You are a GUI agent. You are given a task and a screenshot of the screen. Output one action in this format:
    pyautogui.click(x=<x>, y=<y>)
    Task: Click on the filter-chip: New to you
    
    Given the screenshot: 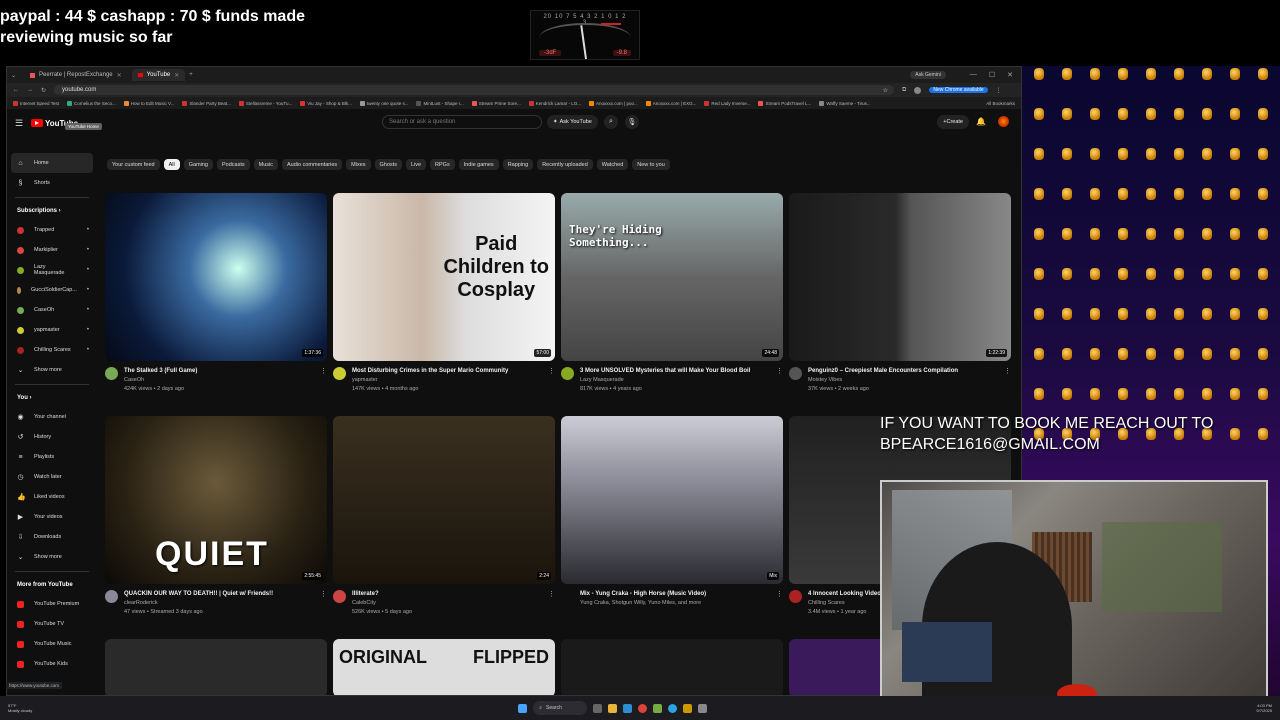 What is the action you would take?
    pyautogui.click(x=651, y=164)
    